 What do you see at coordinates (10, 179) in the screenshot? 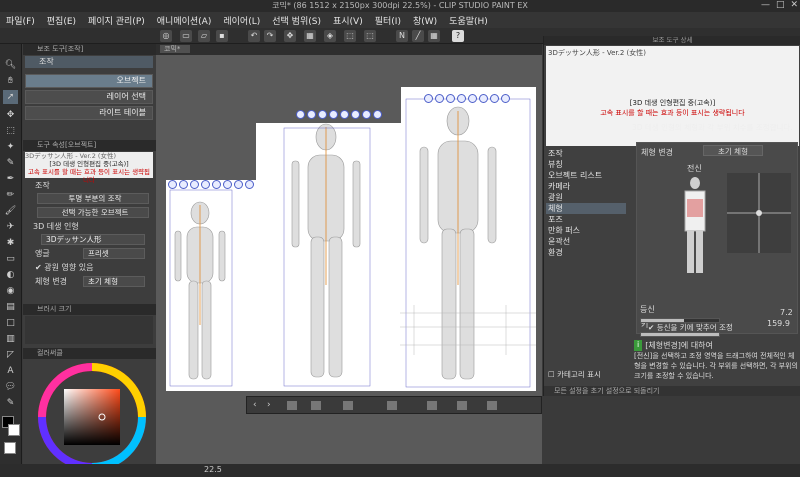
I see `pen-icon: ✒` at bounding box center [10, 179].